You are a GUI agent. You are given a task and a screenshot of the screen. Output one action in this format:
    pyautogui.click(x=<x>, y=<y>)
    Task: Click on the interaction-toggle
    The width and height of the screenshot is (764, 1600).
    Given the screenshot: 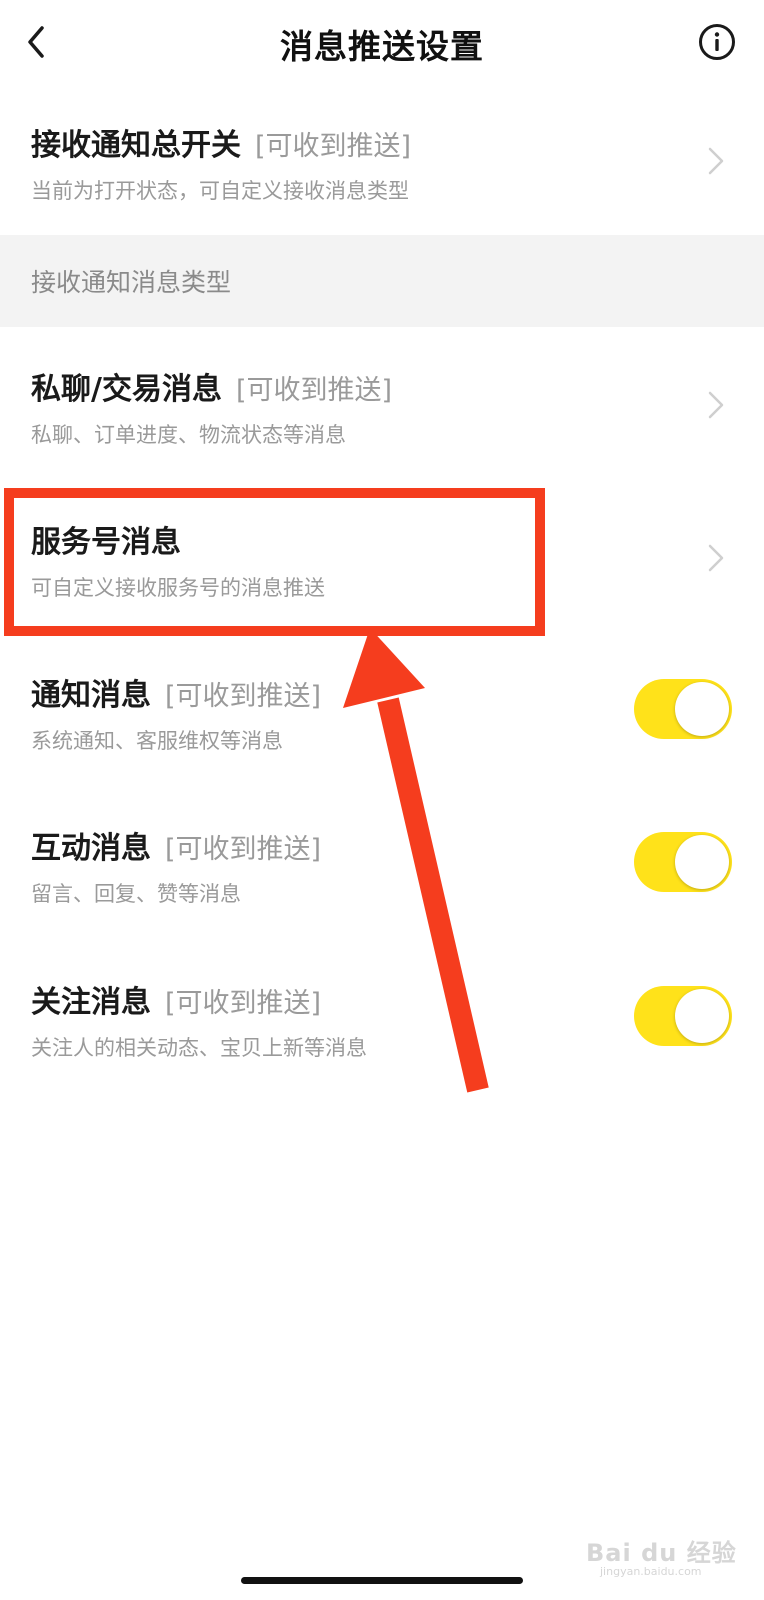 What is the action you would take?
    pyautogui.click(x=683, y=862)
    